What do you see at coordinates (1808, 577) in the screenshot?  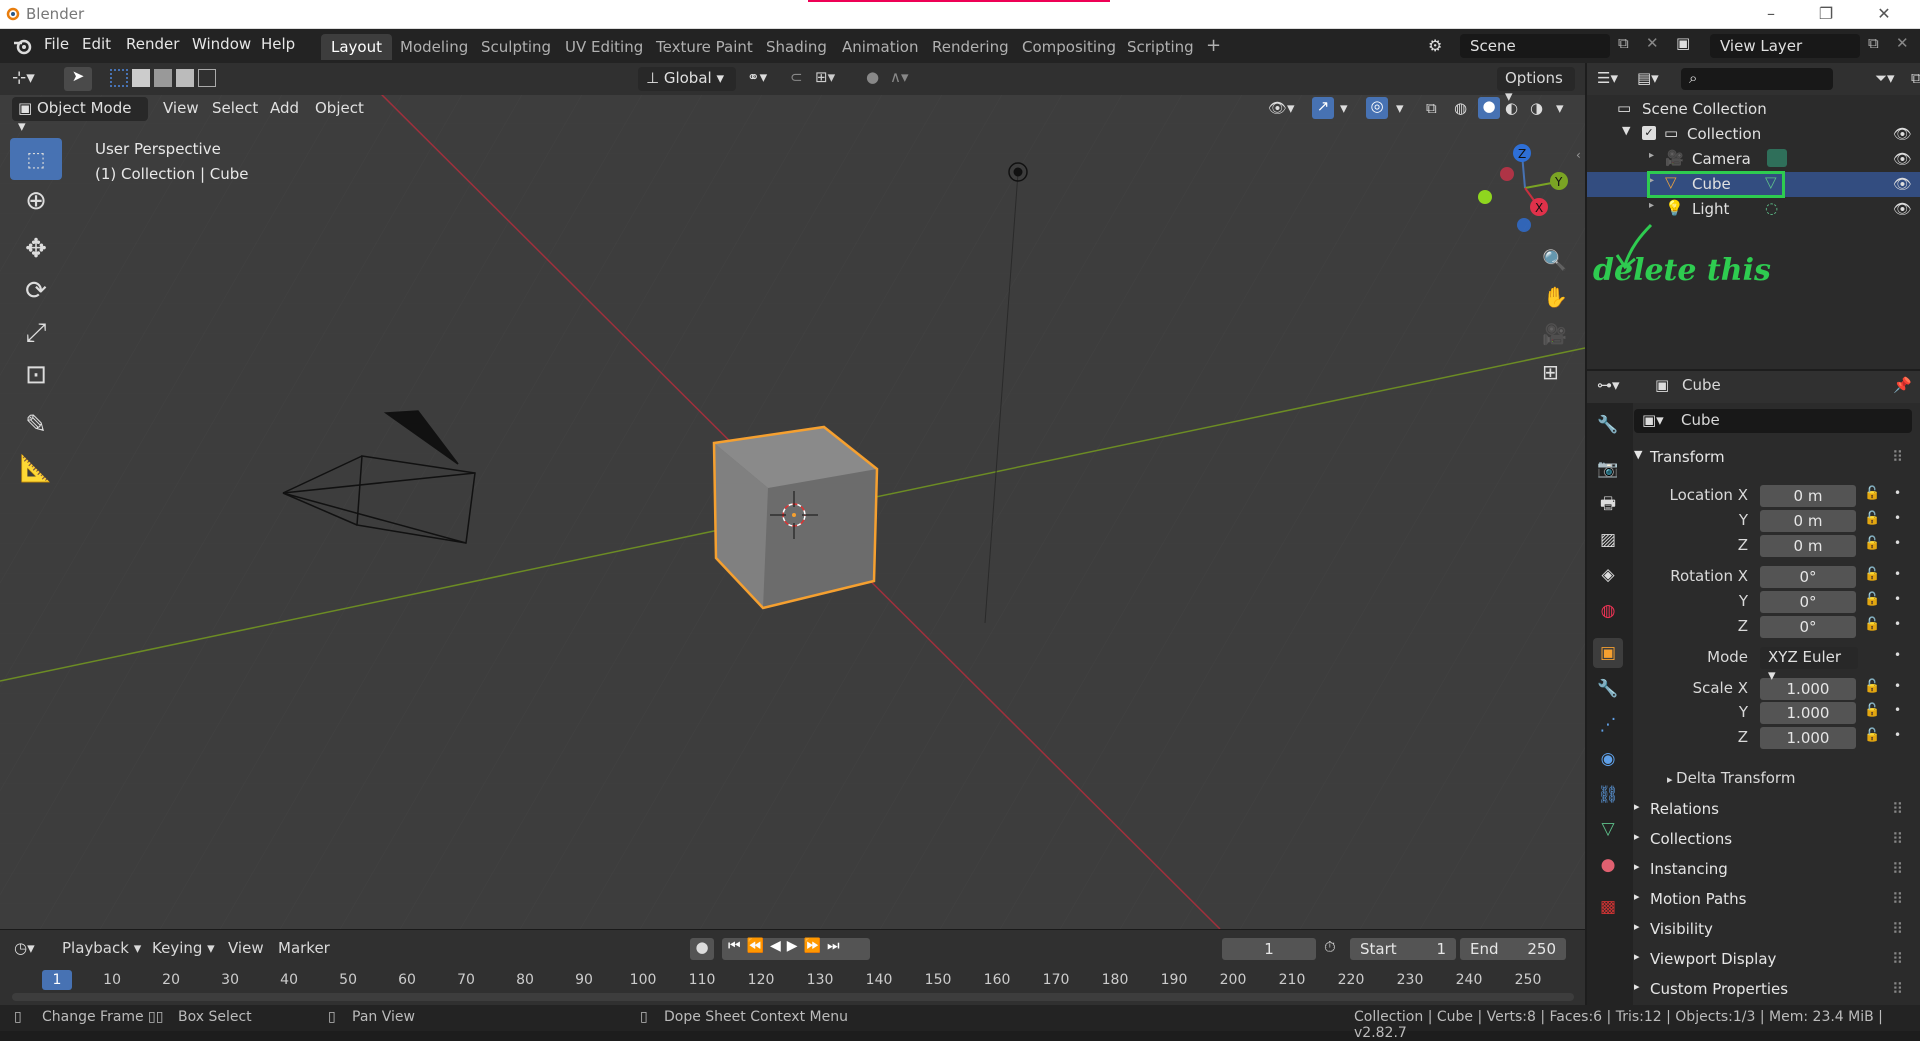 I see `rotation-x-field: 0°` at bounding box center [1808, 577].